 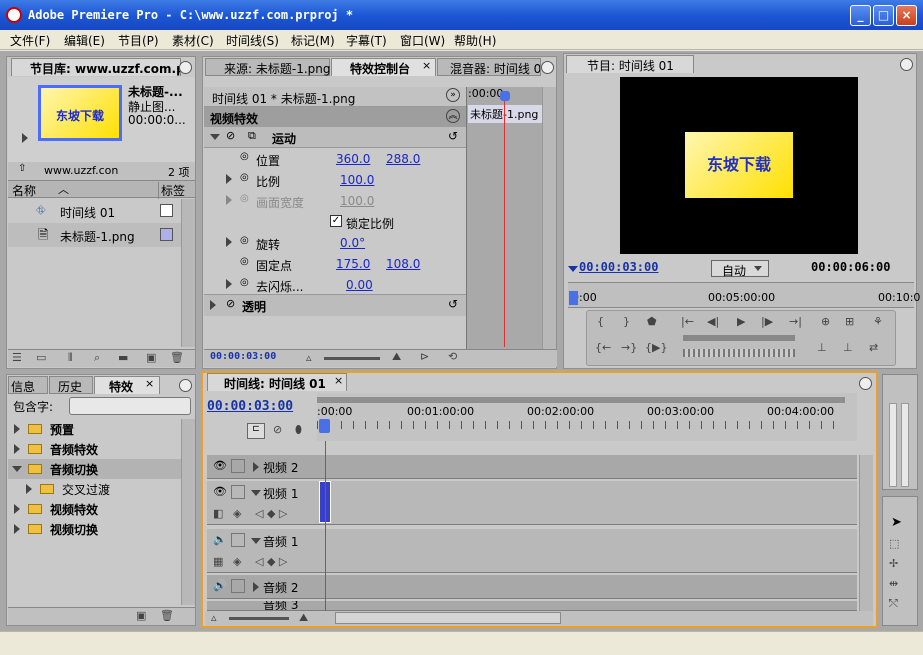 What do you see at coordinates (188, 273) in the screenshot?
I see `project-scrollbar` at bounding box center [188, 273].